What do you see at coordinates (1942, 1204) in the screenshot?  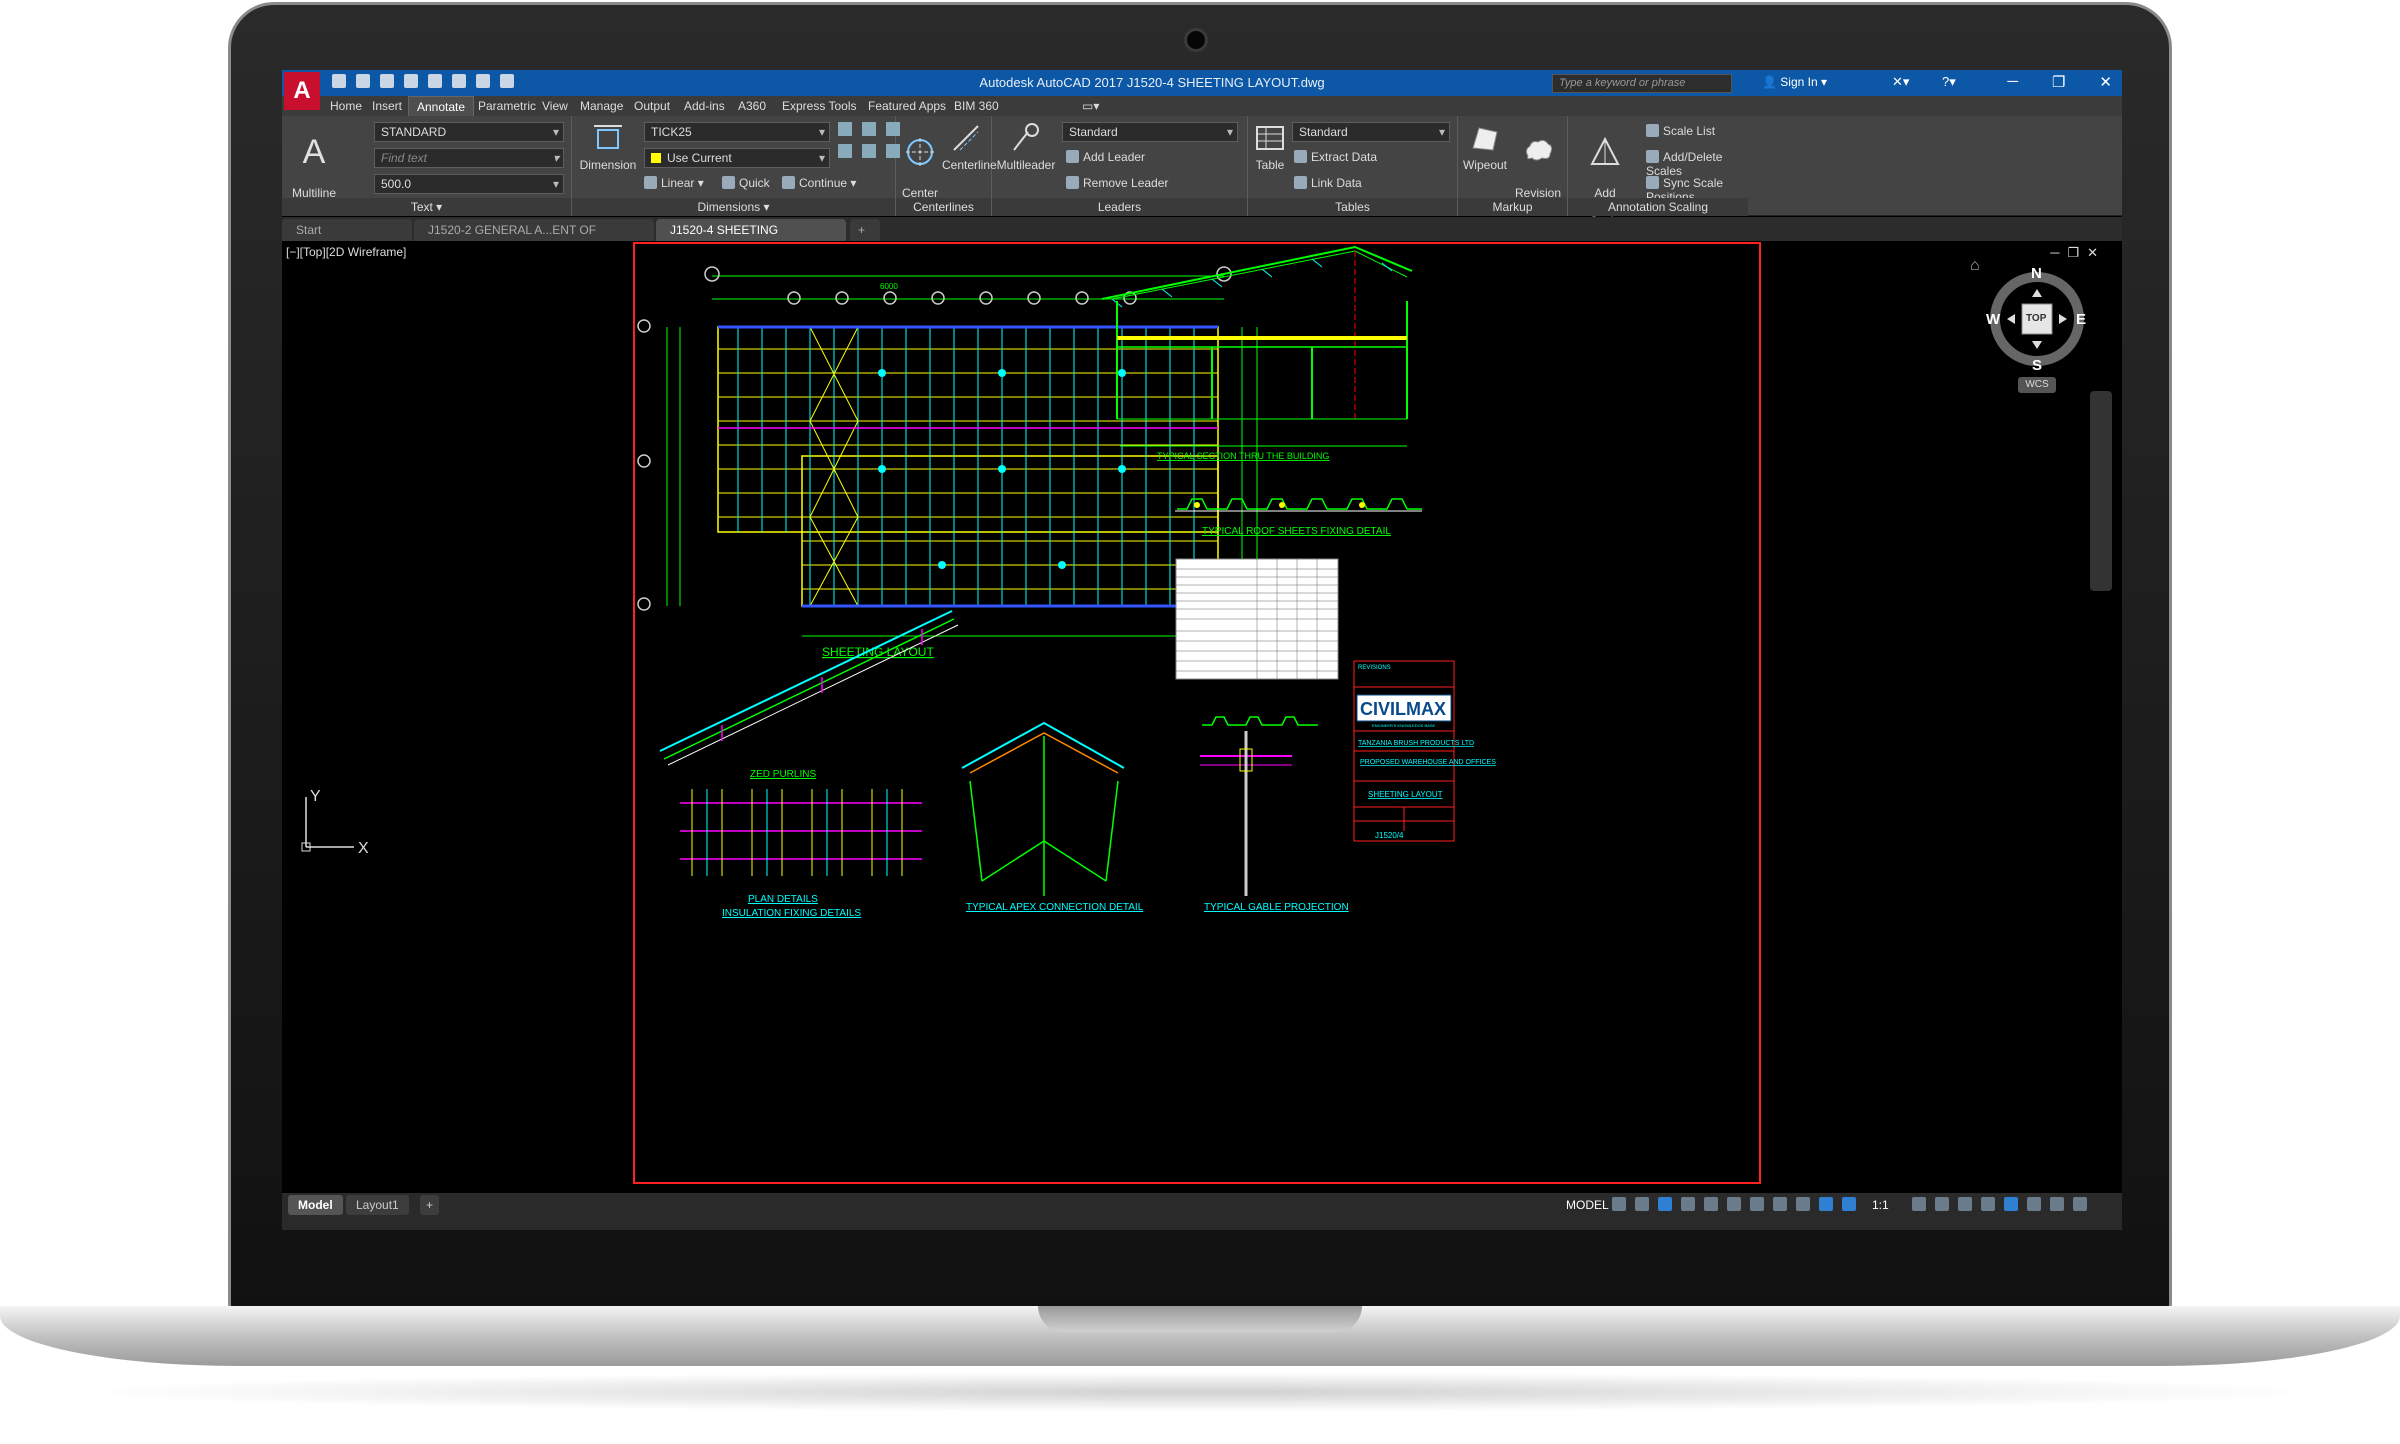 I see `plus-icon` at bounding box center [1942, 1204].